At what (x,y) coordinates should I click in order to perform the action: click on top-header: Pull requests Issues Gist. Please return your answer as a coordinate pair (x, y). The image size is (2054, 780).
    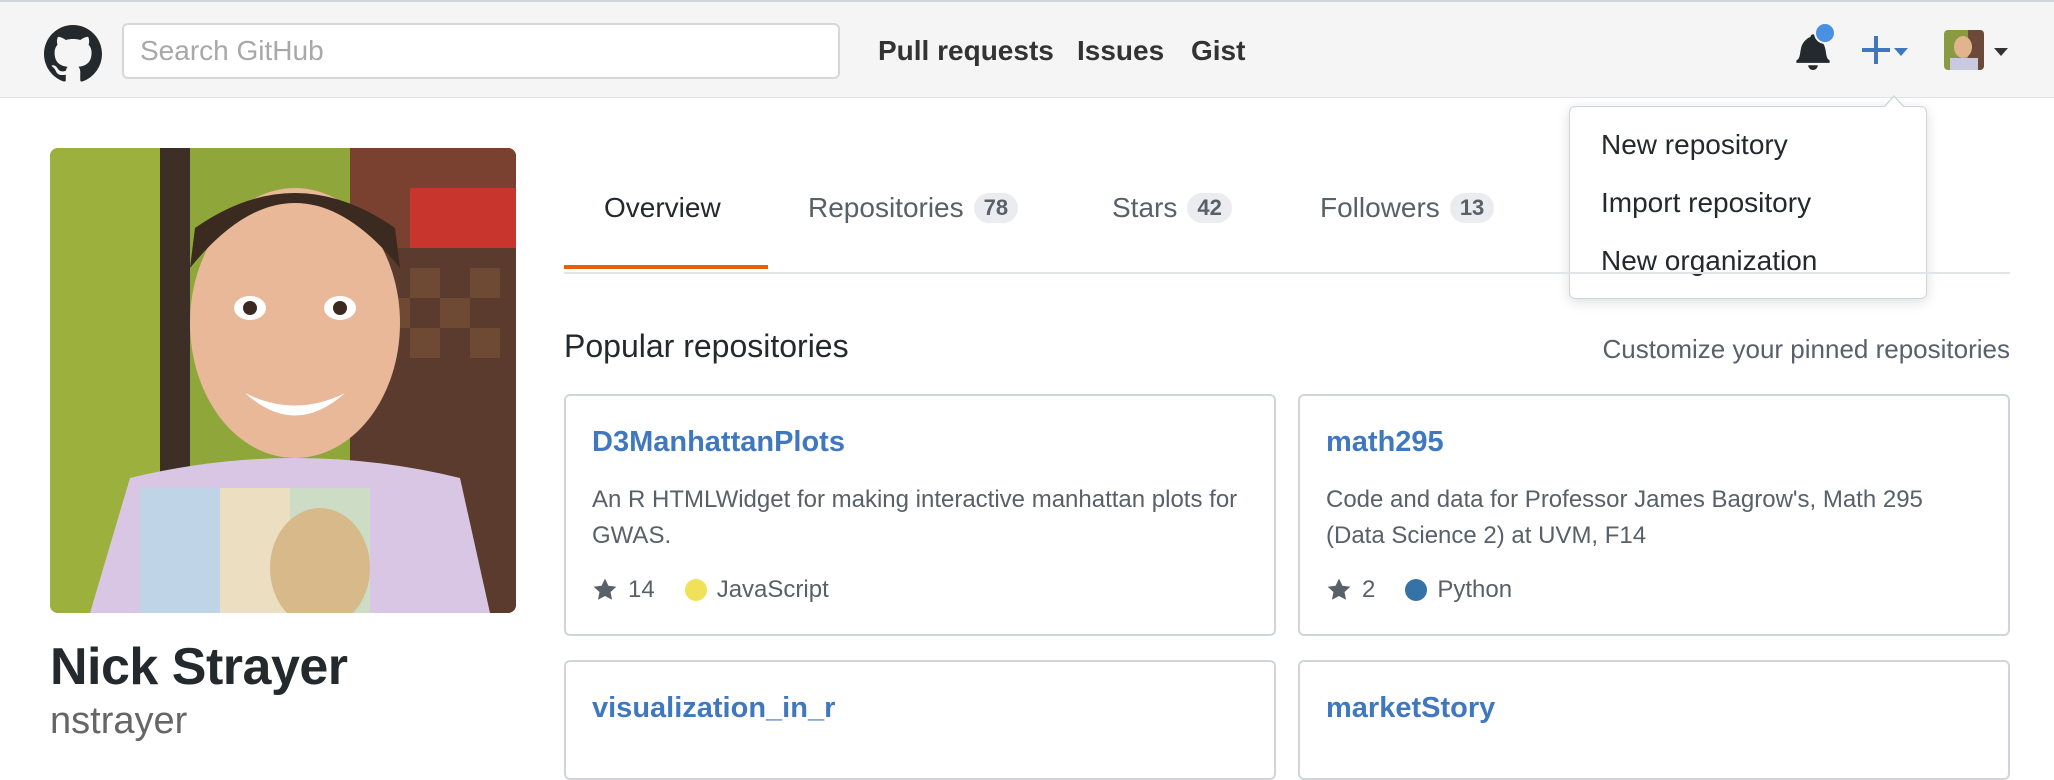
    Looking at the image, I should click on (1027, 49).